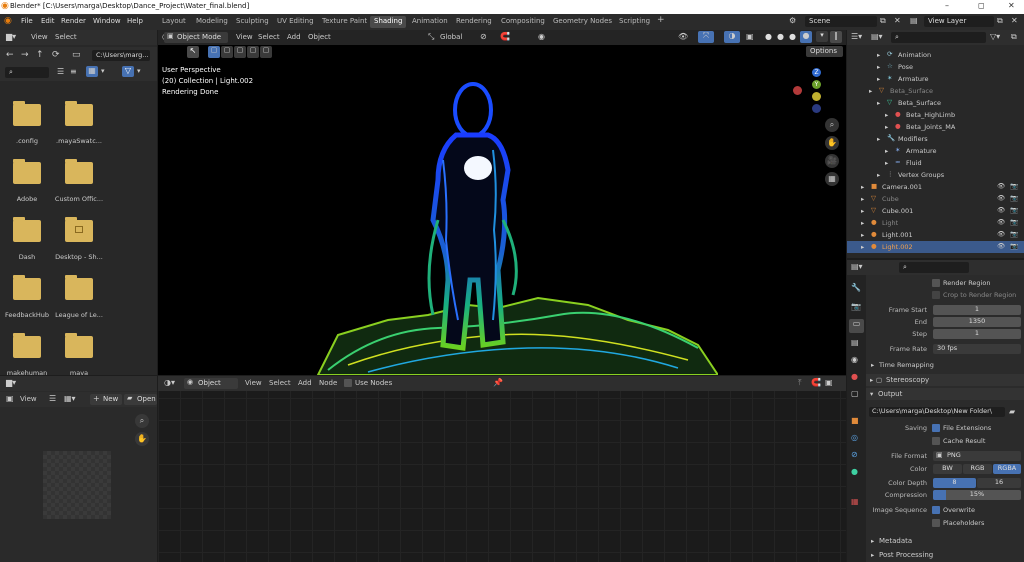 The height and width of the screenshot is (562, 1024). Describe the element at coordinates (857, 266) in the screenshot. I see `editor-type-icon: ▤▾` at that location.